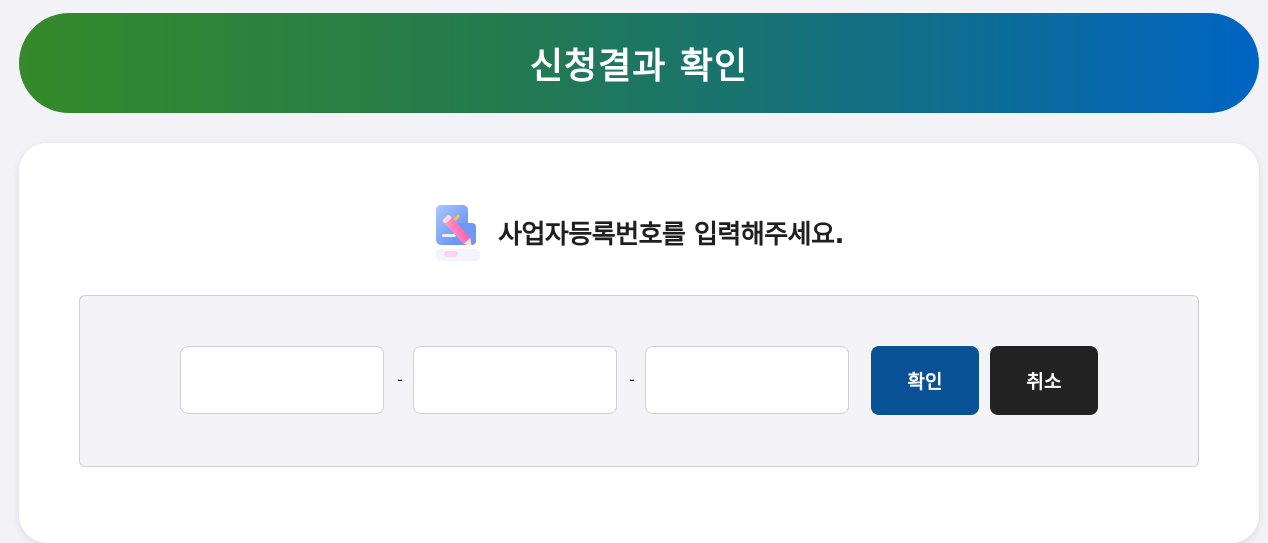  What do you see at coordinates (671, 234) in the screenshot?
I see `instruction-text: 사업자등록번호를 입력해주세요.` at bounding box center [671, 234].